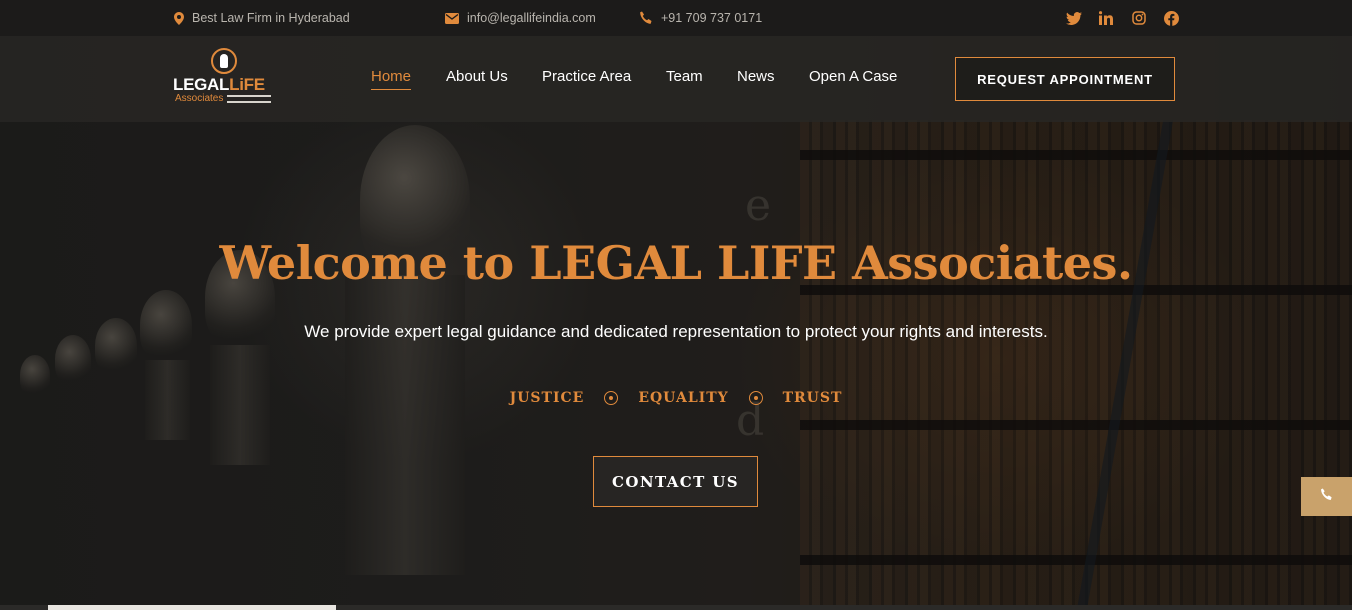 The width and height of the screenshot is (1352, 610). I want to click on logo-word-legal: LEGAL, so click(201, 84).